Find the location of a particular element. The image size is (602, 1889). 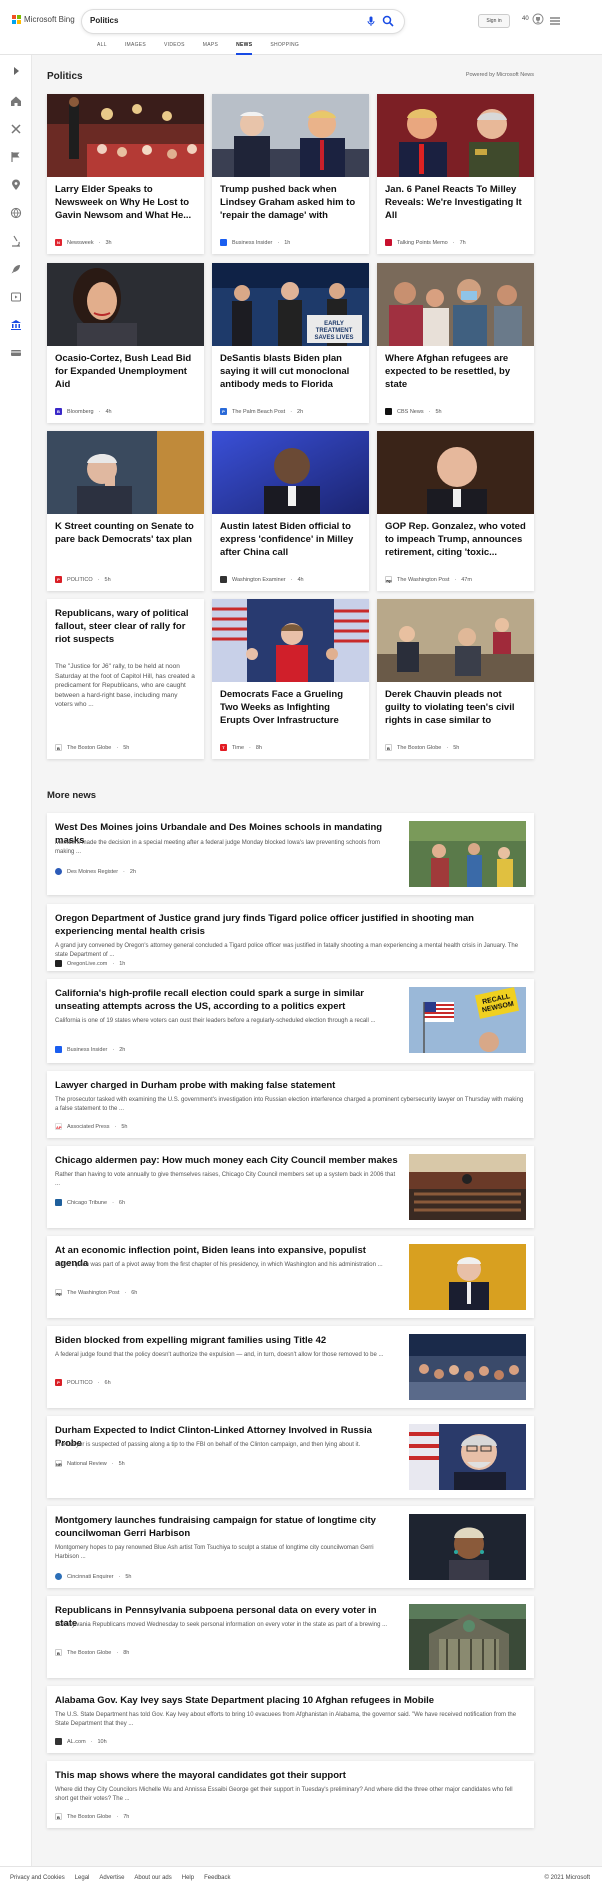

microscope-icon is located at coordinates (16, 241).